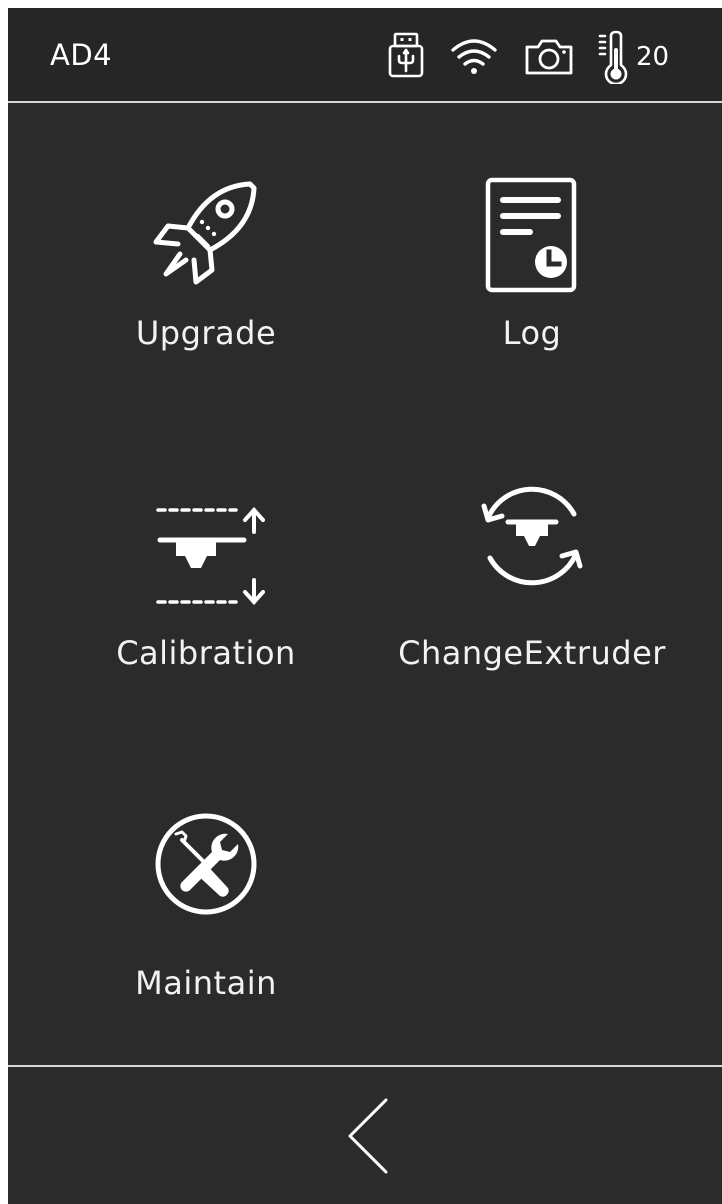 The height and width of the screenshot is (1204, 722). I want to click on maintain-label: Maintain, so click(206, 983).